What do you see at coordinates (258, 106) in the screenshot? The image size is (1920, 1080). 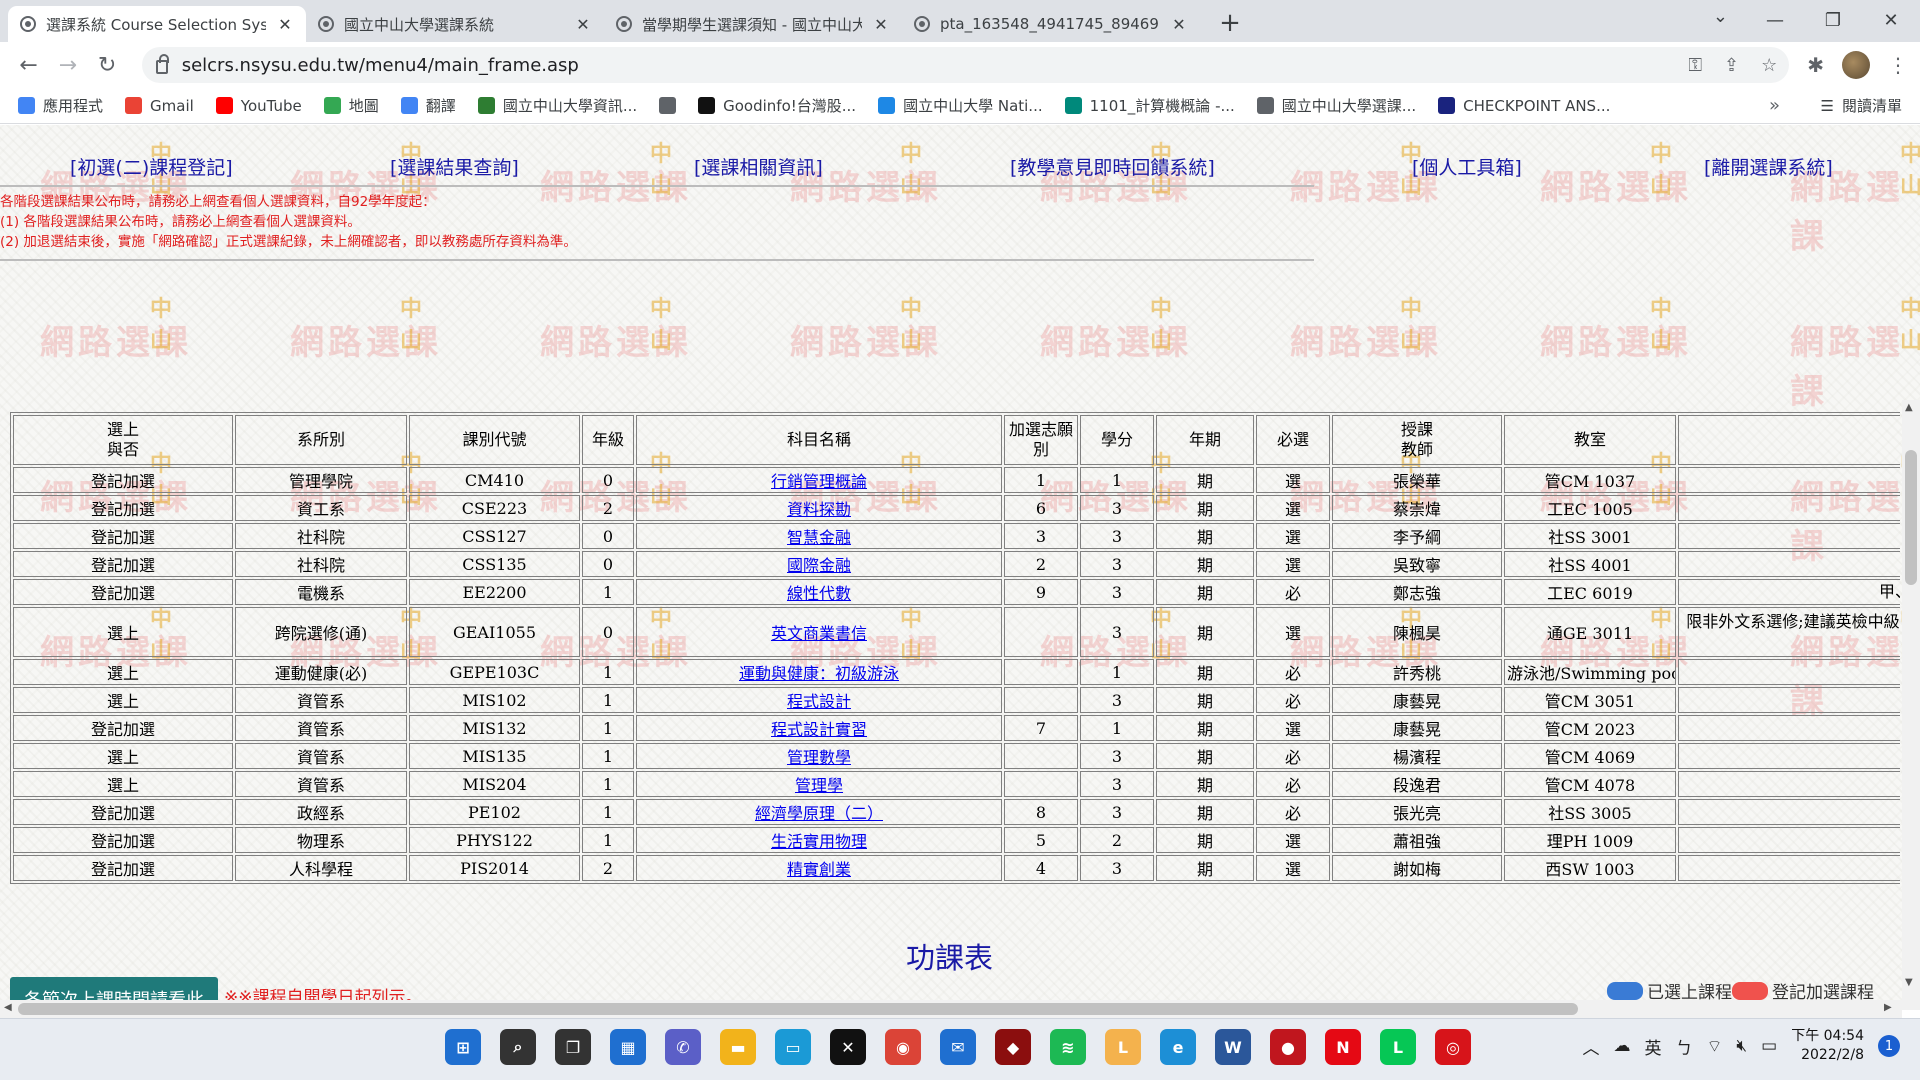 I see `bookmark-item: YouTube` at bounding box center [258, 106].